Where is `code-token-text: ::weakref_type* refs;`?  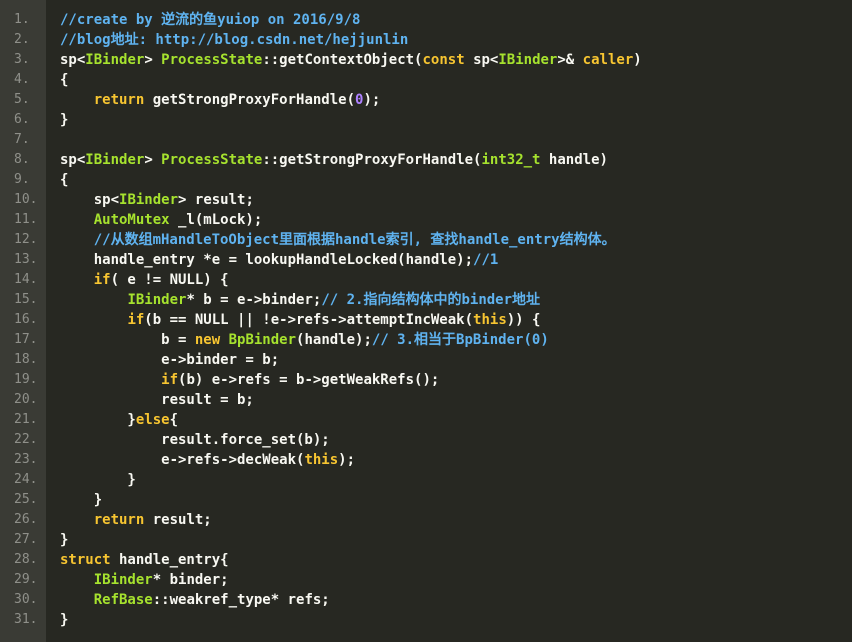
code-token-text: ::weakref_type* refs; is located at coordinates (241, 600).